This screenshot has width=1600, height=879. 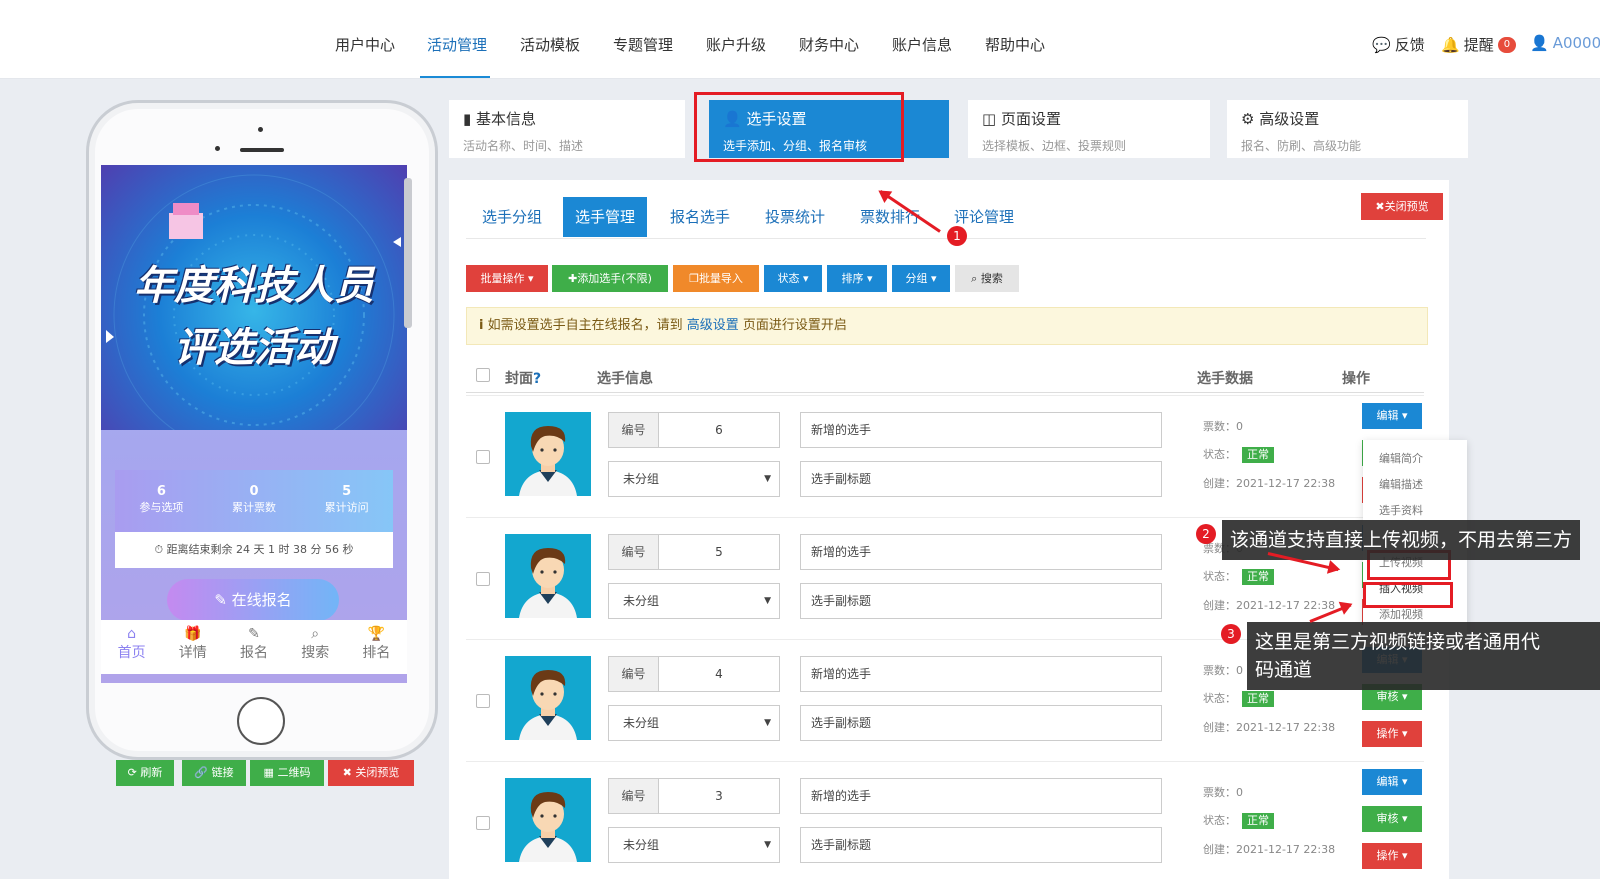 I want to click on tab-vote-stats: 投票统计, so click(x=795, y=217).